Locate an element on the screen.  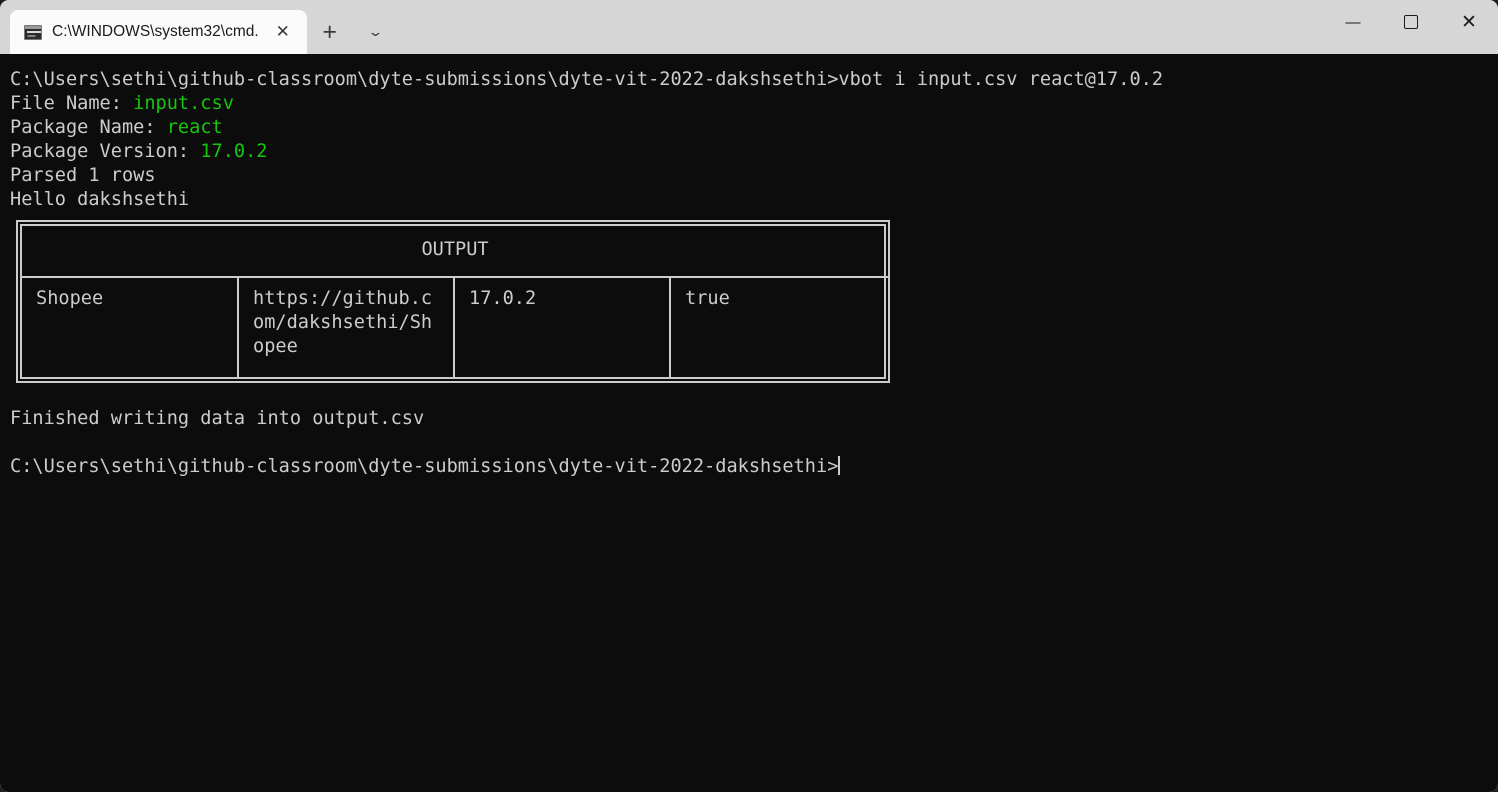
window-caption-buttons: — ✕ is located at coordinates (1411, 22).